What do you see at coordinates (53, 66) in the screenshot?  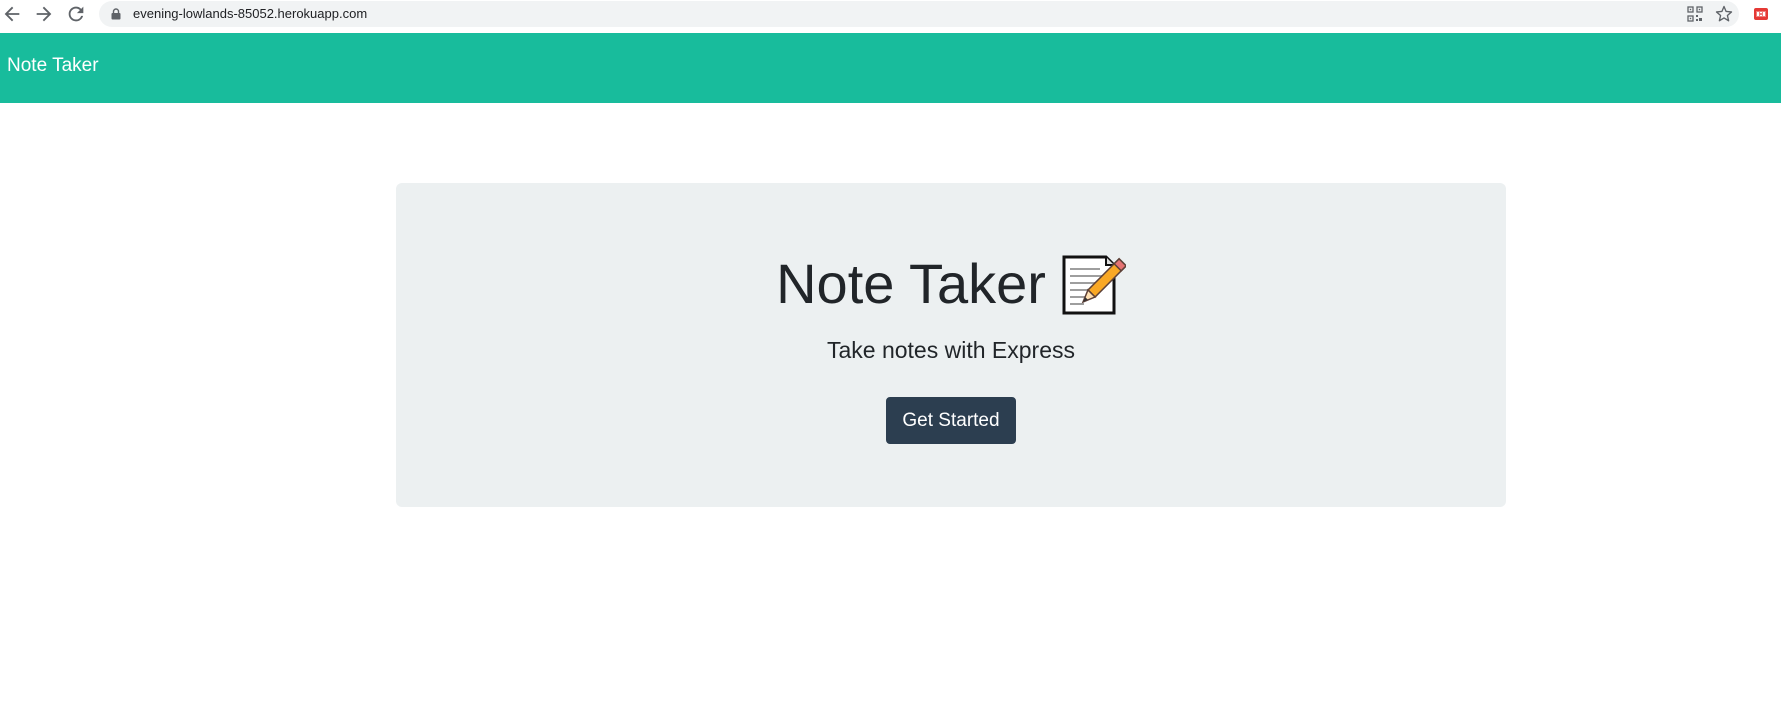 I see `navbar-brand: Note Taker` at bounding box center [53, 66].